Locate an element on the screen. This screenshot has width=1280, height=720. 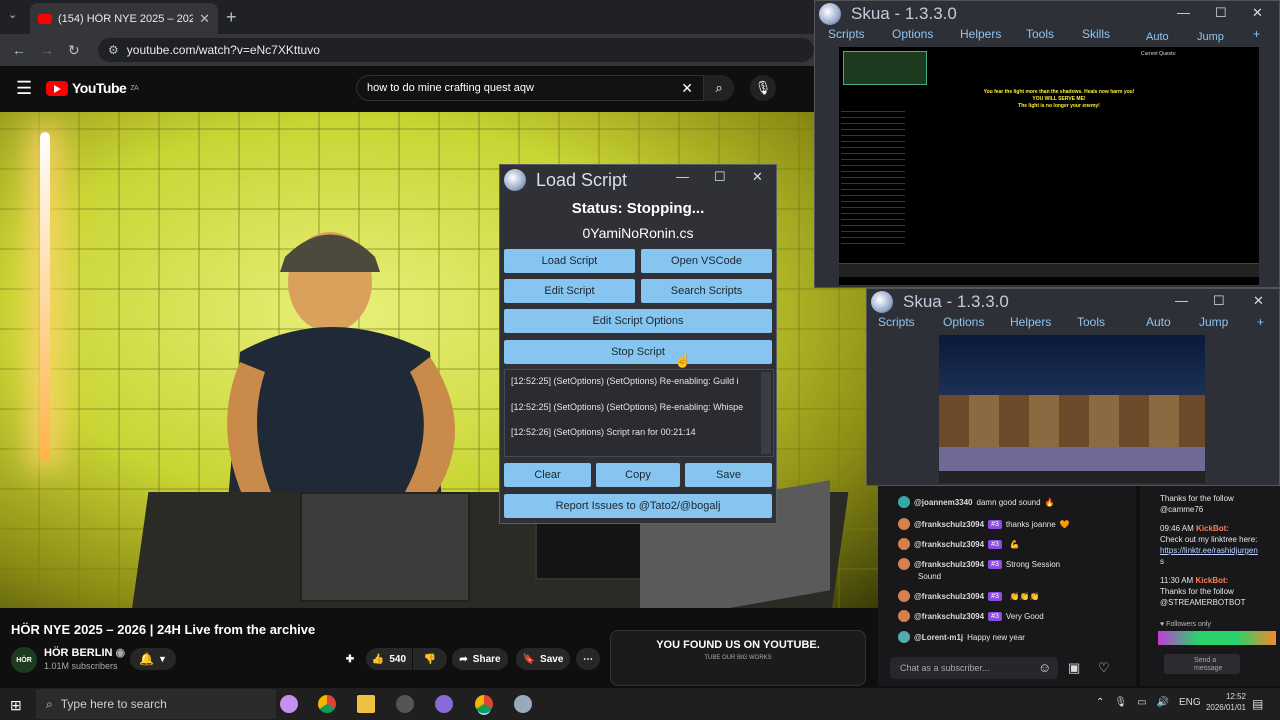
forward-icon: → is located at coordinates (47, 50).